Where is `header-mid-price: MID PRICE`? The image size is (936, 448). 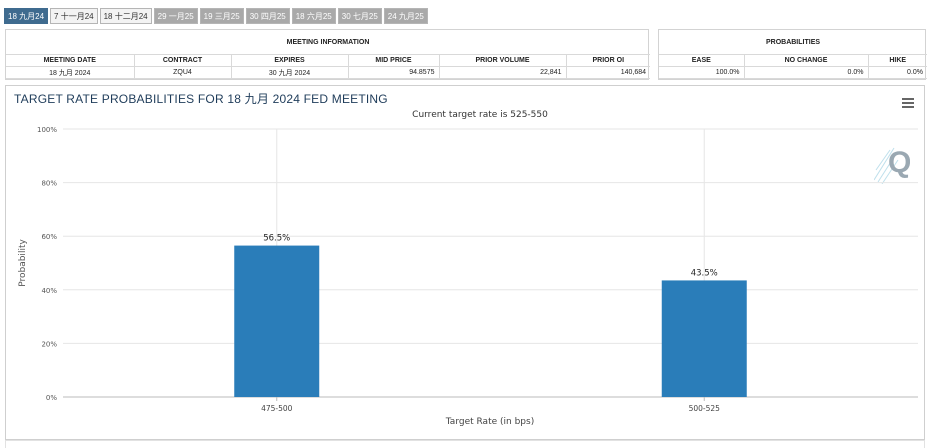
header-mid-price: MID PRICE is located at coordinates (394, 60).